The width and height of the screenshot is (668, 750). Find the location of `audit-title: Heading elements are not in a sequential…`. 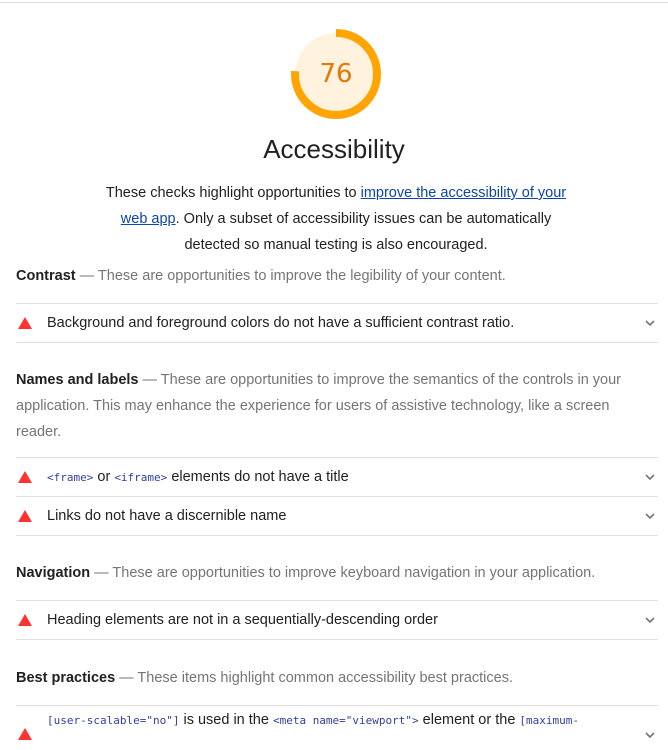

audit-title: Heading elements are not in a sequential… is located at coordinates (242, 620).